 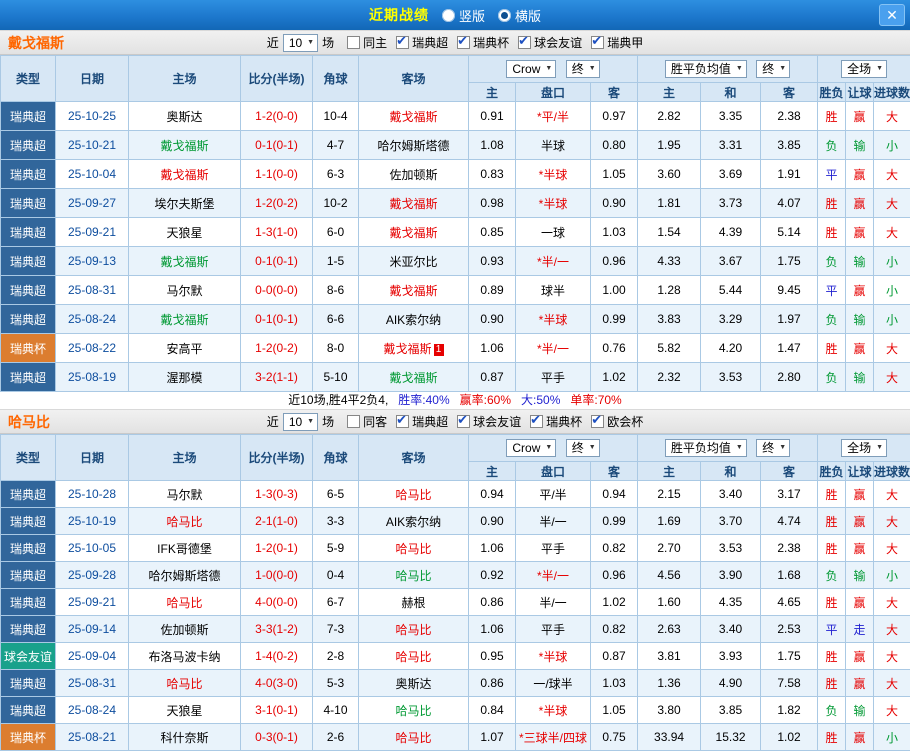 What do you see at coordinates (614, 656) in the screenshot?
I see `away-odds: 0.87` at bounding box center [614, 656].